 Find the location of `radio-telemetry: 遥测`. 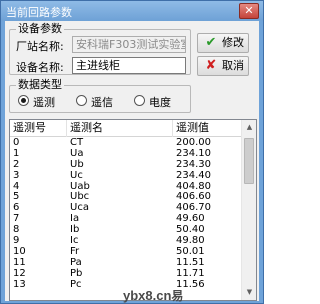

radio-telemetry: 遥测 is located at coordinates (43, 101).